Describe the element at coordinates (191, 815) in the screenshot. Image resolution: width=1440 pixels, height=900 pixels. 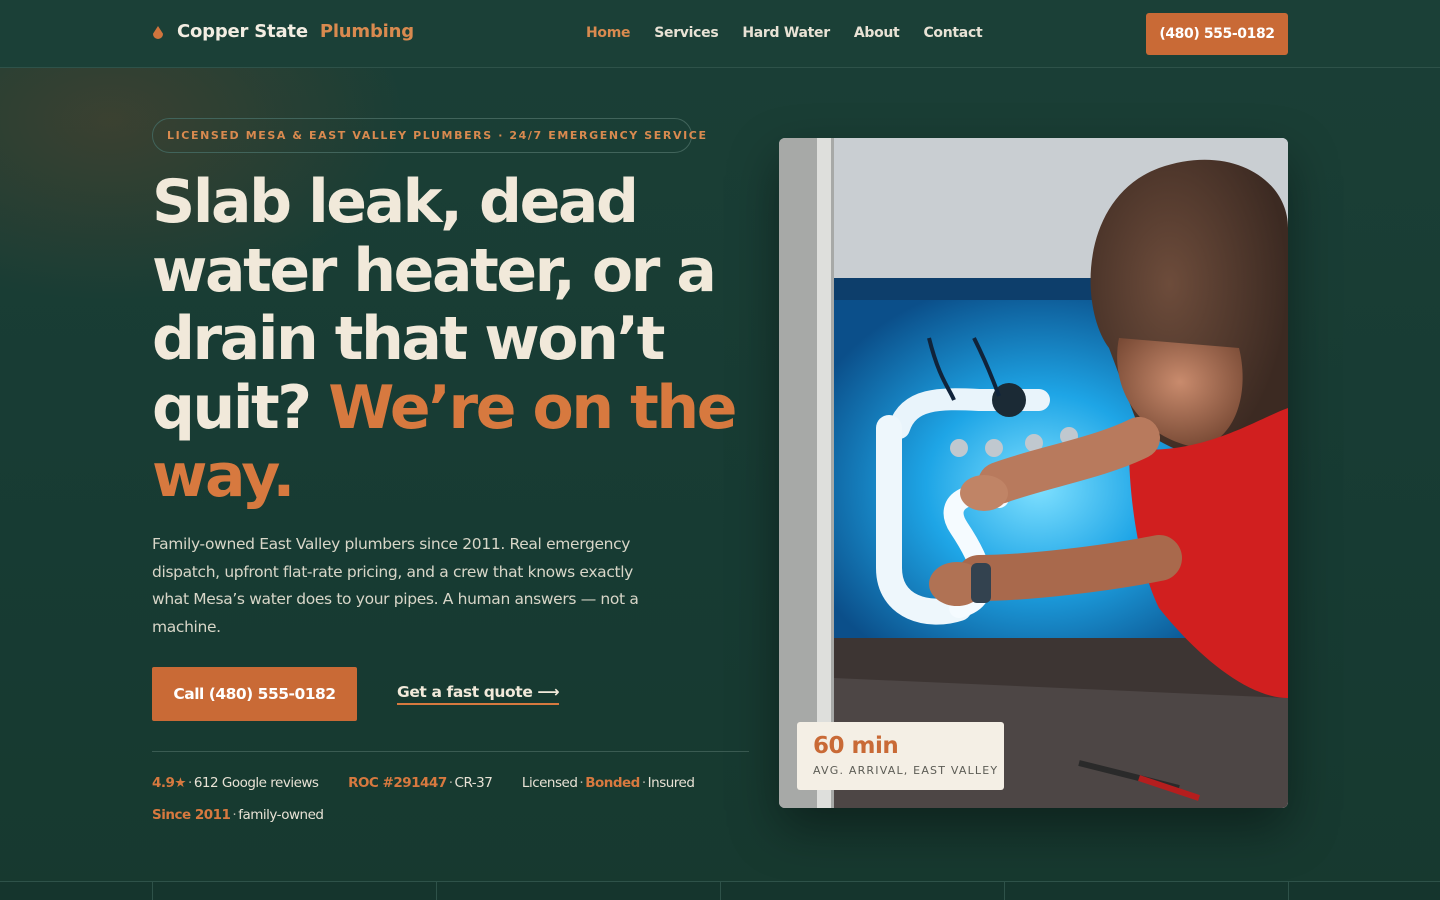
I see `since-year: Since 2011` at that location.